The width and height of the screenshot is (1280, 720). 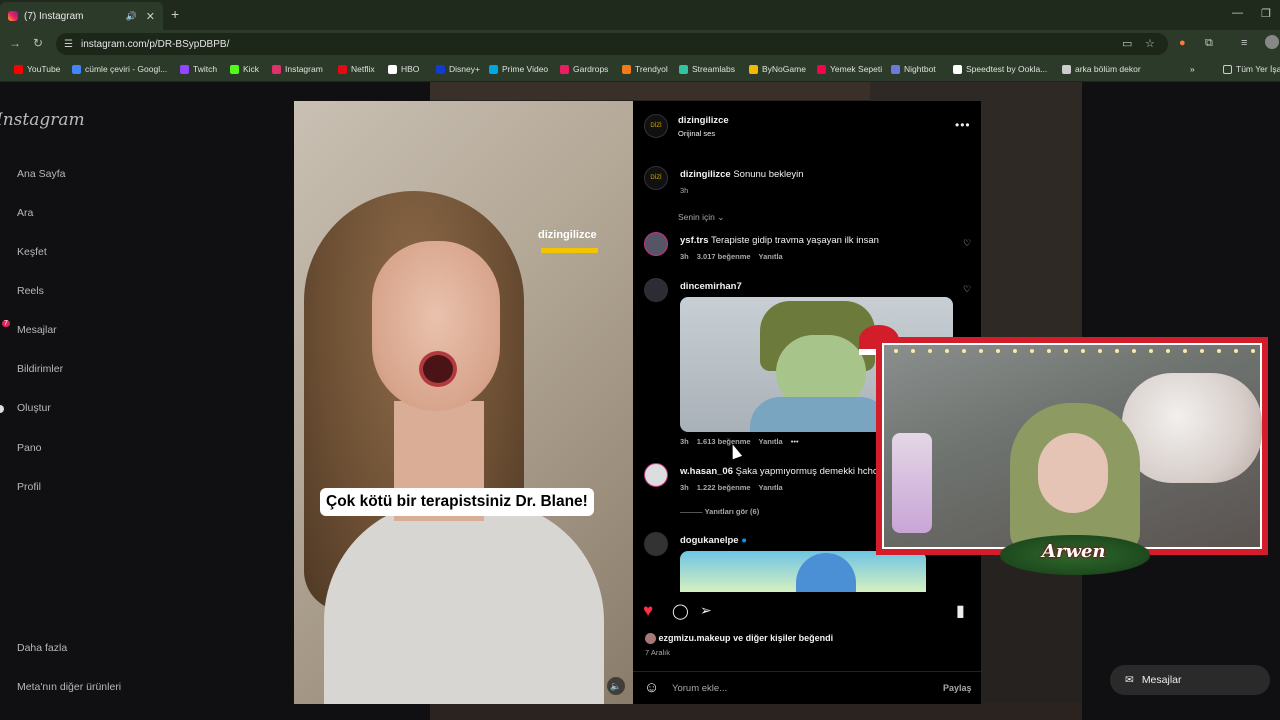 What do you see at coordinates (244, 69) in the screenshot?
I see `bookmark-item: Kick` at bounding box center [244, 69].